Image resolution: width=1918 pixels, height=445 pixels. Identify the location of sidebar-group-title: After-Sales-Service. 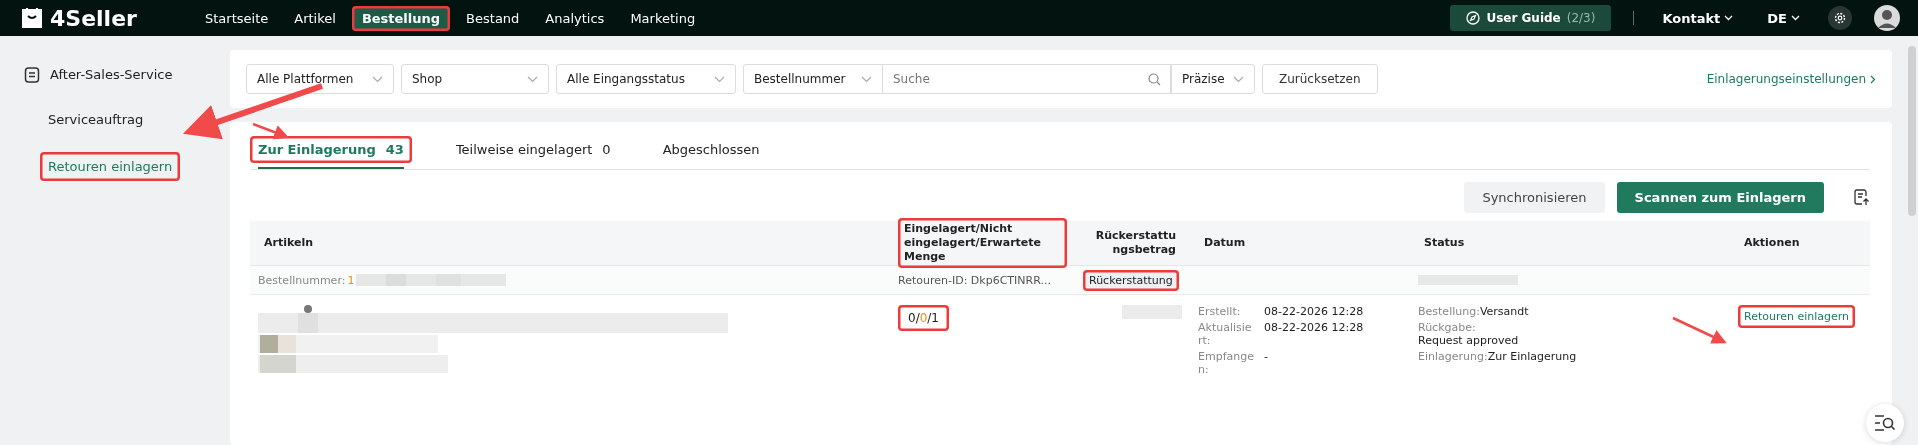
(111, 74).